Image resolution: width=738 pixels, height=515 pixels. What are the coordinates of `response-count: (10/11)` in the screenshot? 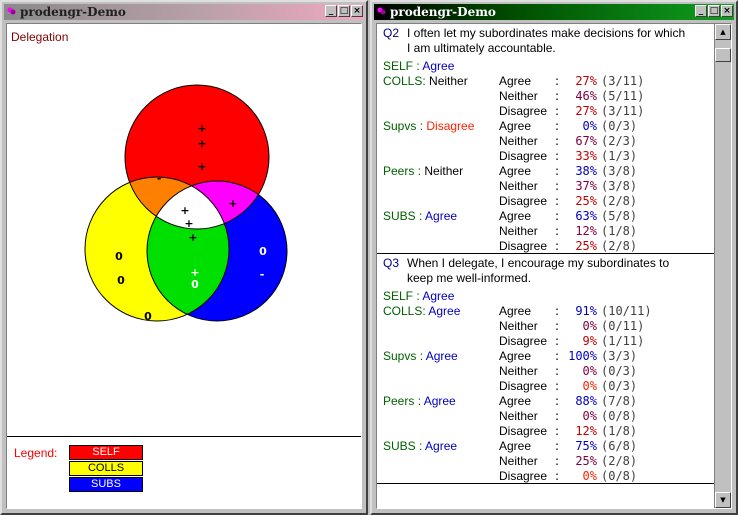 It's located at (626, 311).